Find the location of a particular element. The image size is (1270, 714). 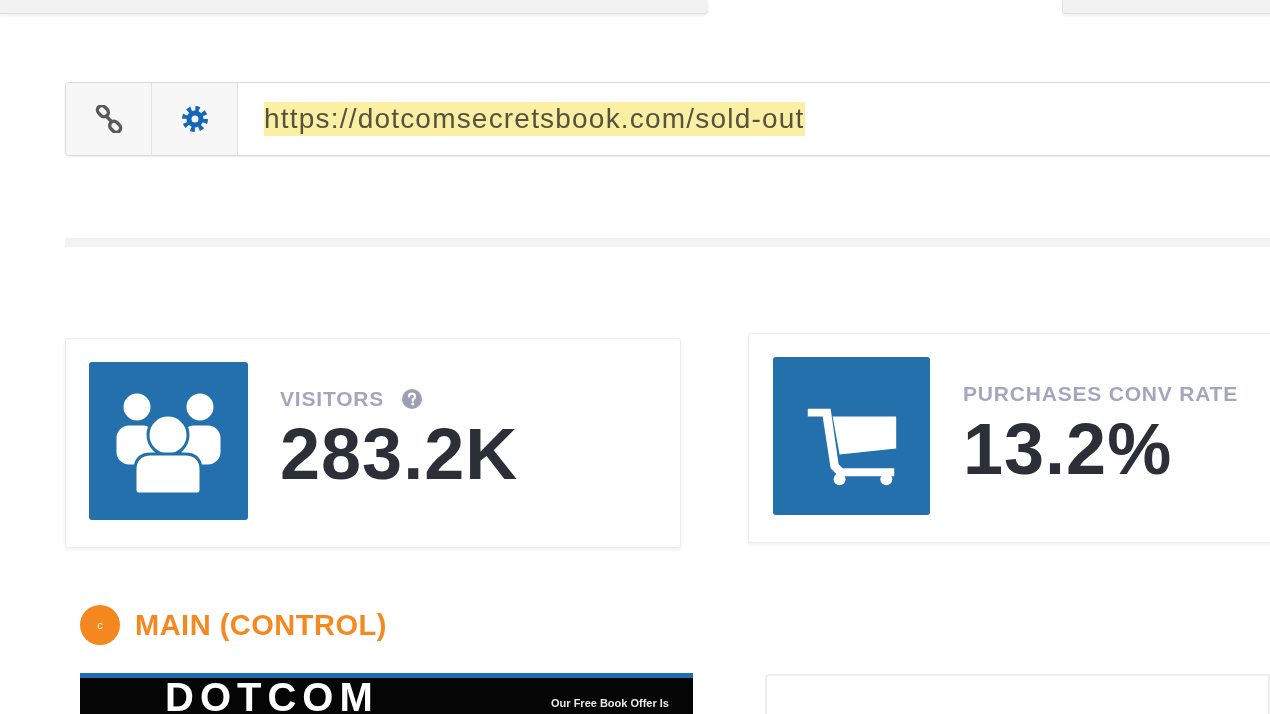

stat-label: VISITORS is located at coordinates (332, 399).